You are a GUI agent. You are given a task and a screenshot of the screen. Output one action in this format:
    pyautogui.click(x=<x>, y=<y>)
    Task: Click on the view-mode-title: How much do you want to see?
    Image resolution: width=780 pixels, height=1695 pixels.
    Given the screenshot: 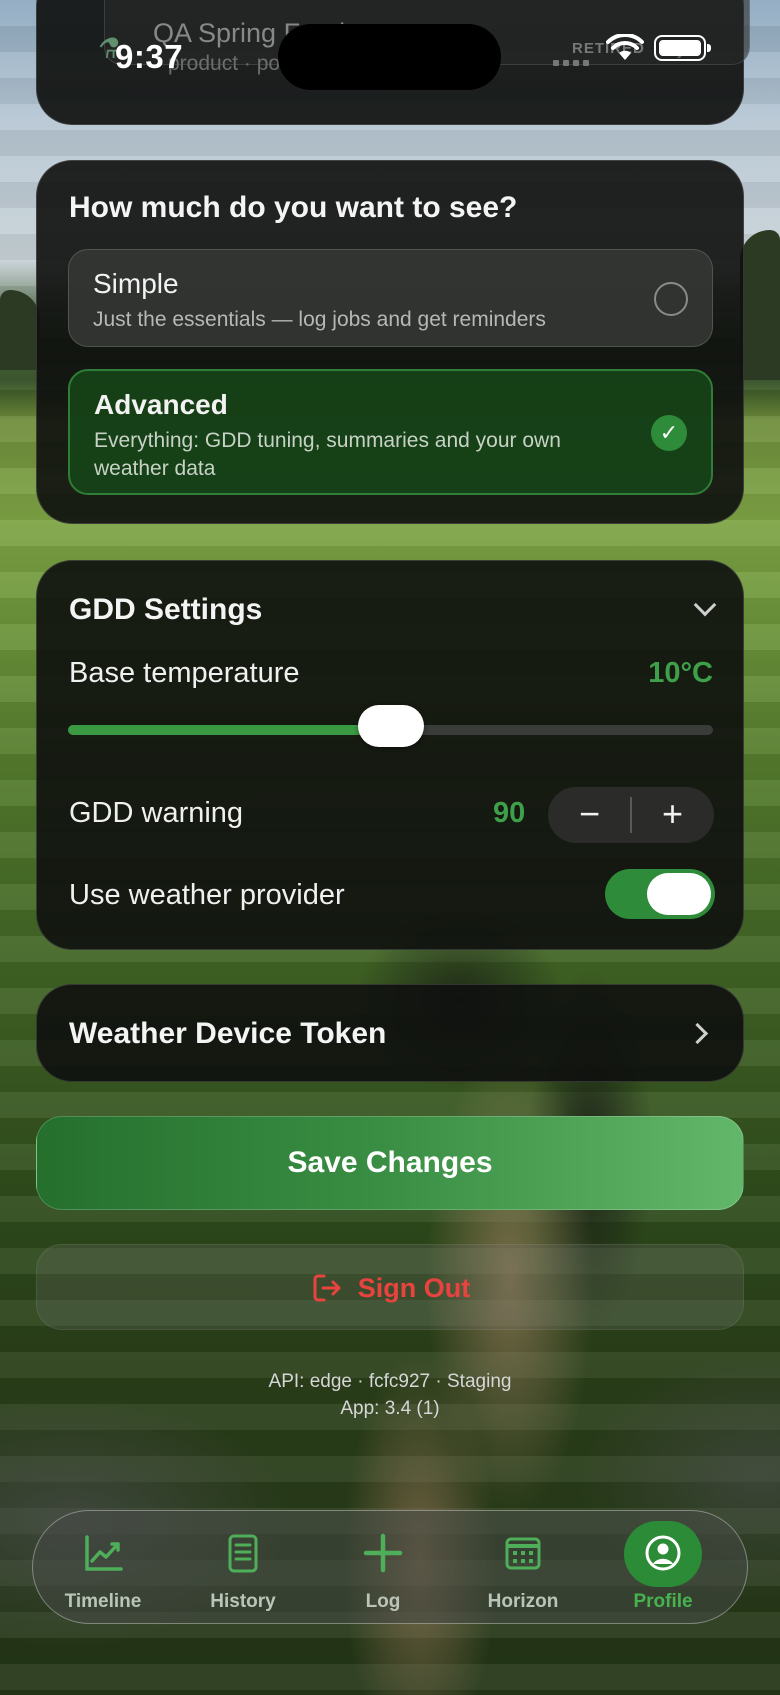 What is the action you would take?
    pyautogui.click(x=293, y=207)
    